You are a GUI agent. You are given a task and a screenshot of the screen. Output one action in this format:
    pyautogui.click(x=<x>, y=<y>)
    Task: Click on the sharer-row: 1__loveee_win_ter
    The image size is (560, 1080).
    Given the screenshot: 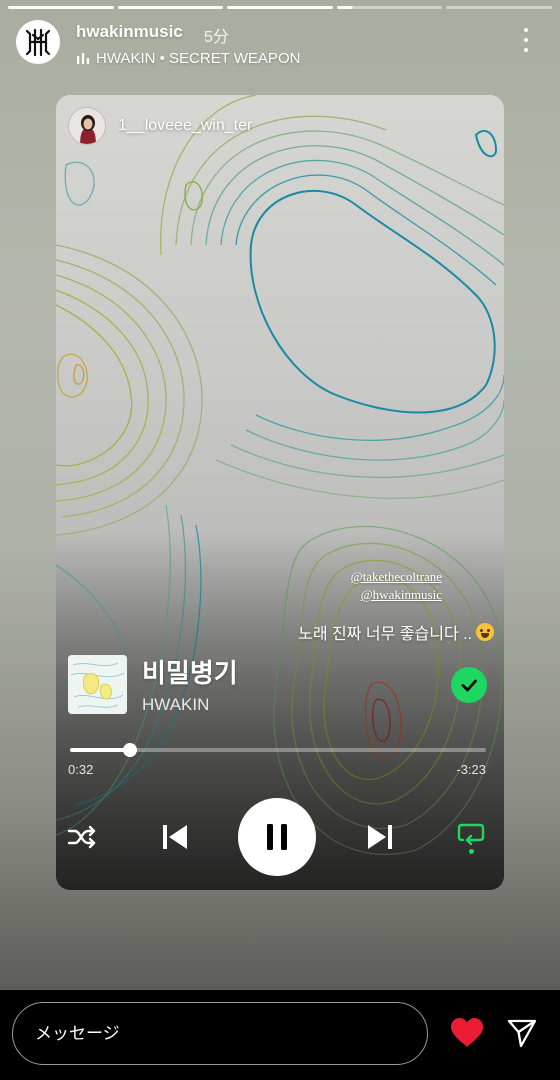 What is the action you would take?
    pyautogui.click(x=160, y=126)
    